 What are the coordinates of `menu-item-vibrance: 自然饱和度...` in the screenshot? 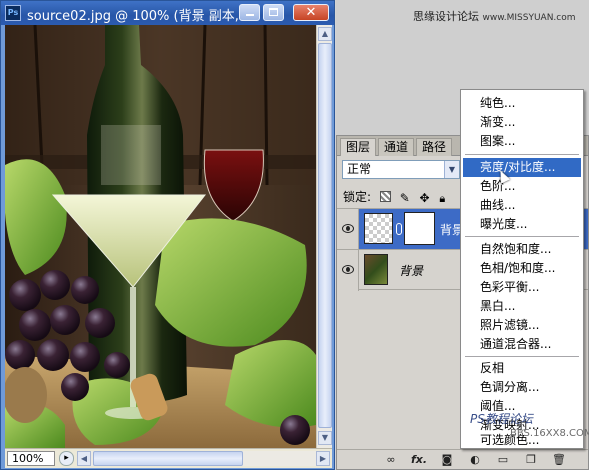 It's located at (522, 249).